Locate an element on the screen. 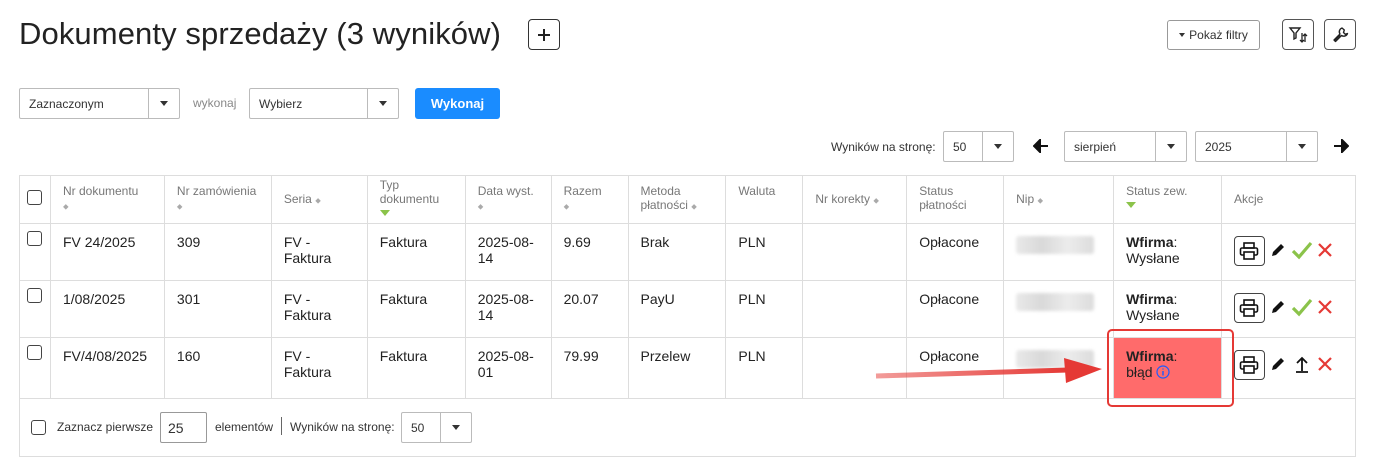 Image resolution: width=1375 pixels, height=476 pixels. col-nr-zamowienia: Nr zamówienia ⬥ is located at coordinates (217, 199).